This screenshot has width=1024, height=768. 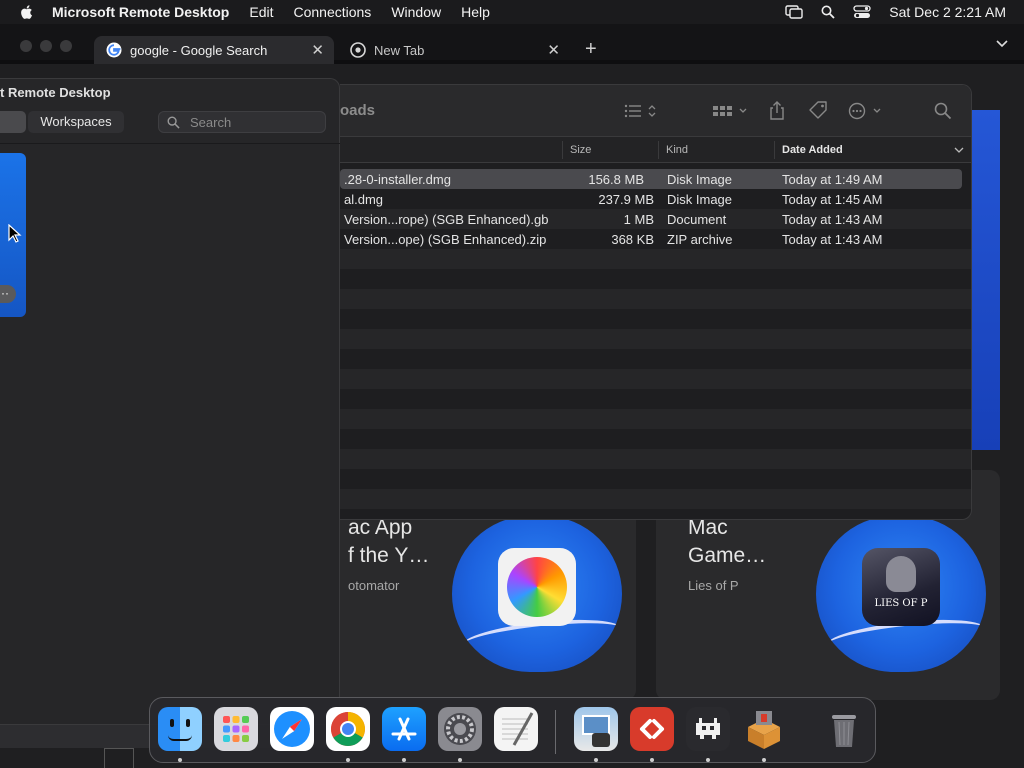 What do you see at coordinates (596, 729) in the screenshot?
I see `preview-dock-icon` at bounding box center [596, 729].